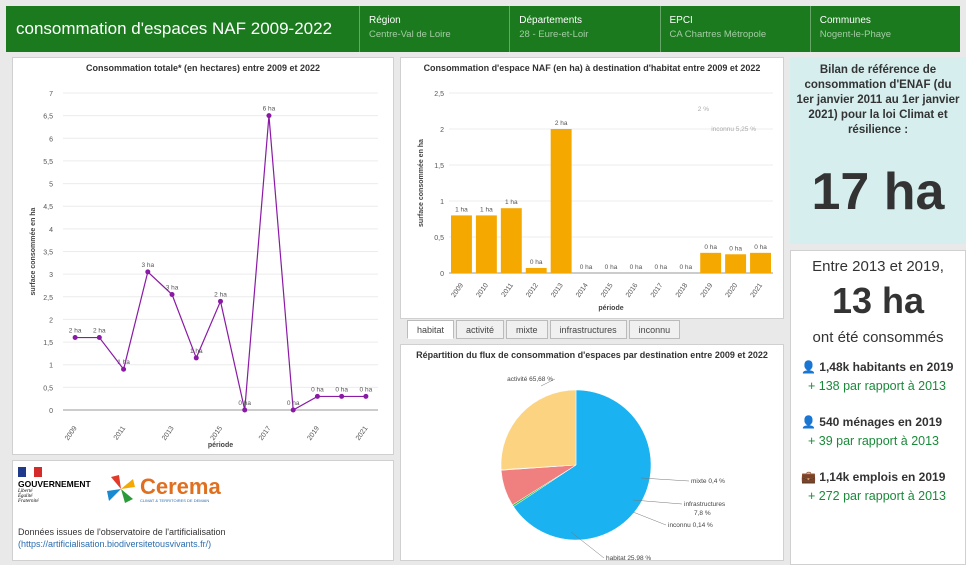 The width and height of the screenshot is (966, 565). I want to click on data-label: 6 ha, so click(269, 109).